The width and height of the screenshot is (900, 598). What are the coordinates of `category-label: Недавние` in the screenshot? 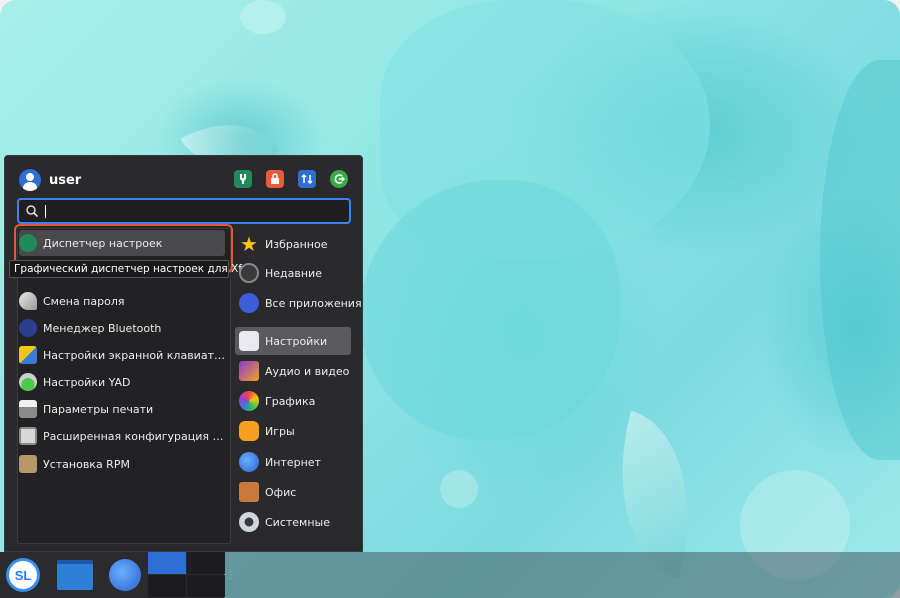 It's located at (293, 273).